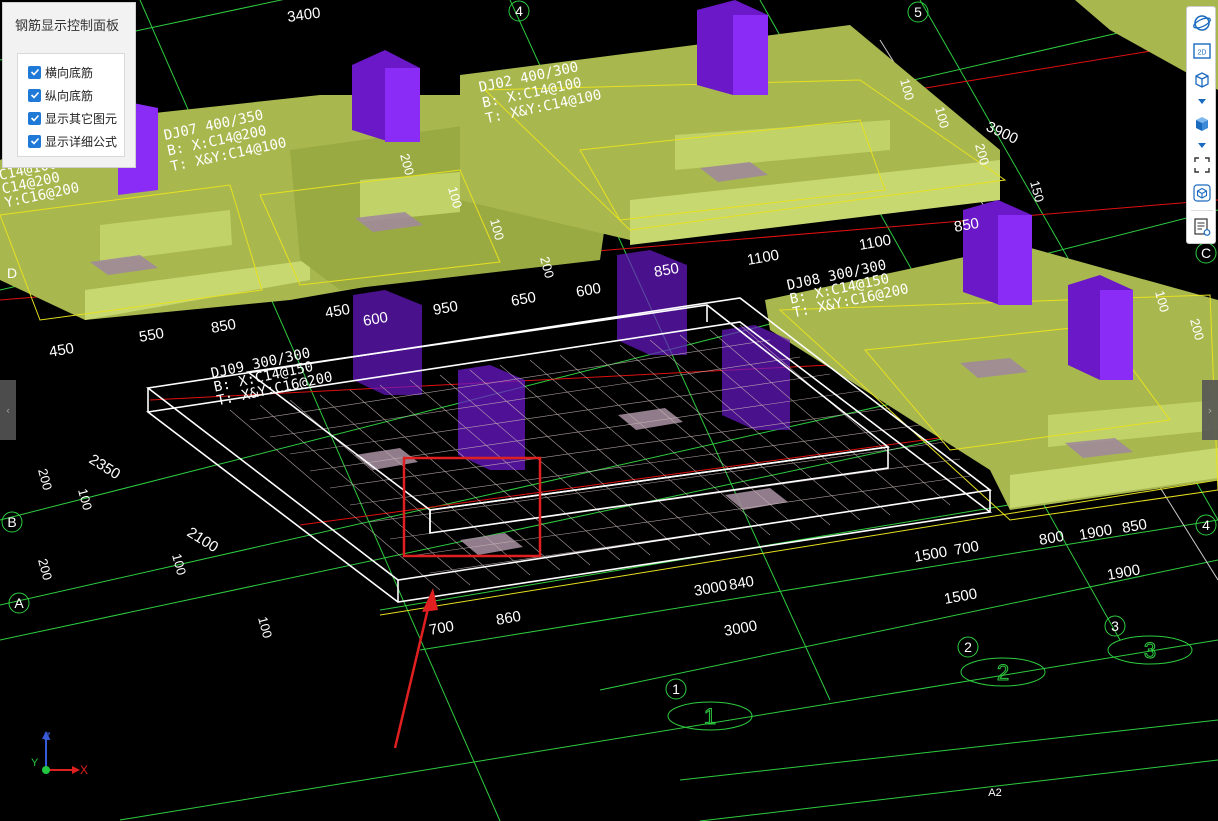 Image resolution: width=1218 pixels, height=821 pixels. I want to click on panel-options-box: 横向底筋 纵向底筋 显示其它图元 显示详细公式, so click(71, 105).